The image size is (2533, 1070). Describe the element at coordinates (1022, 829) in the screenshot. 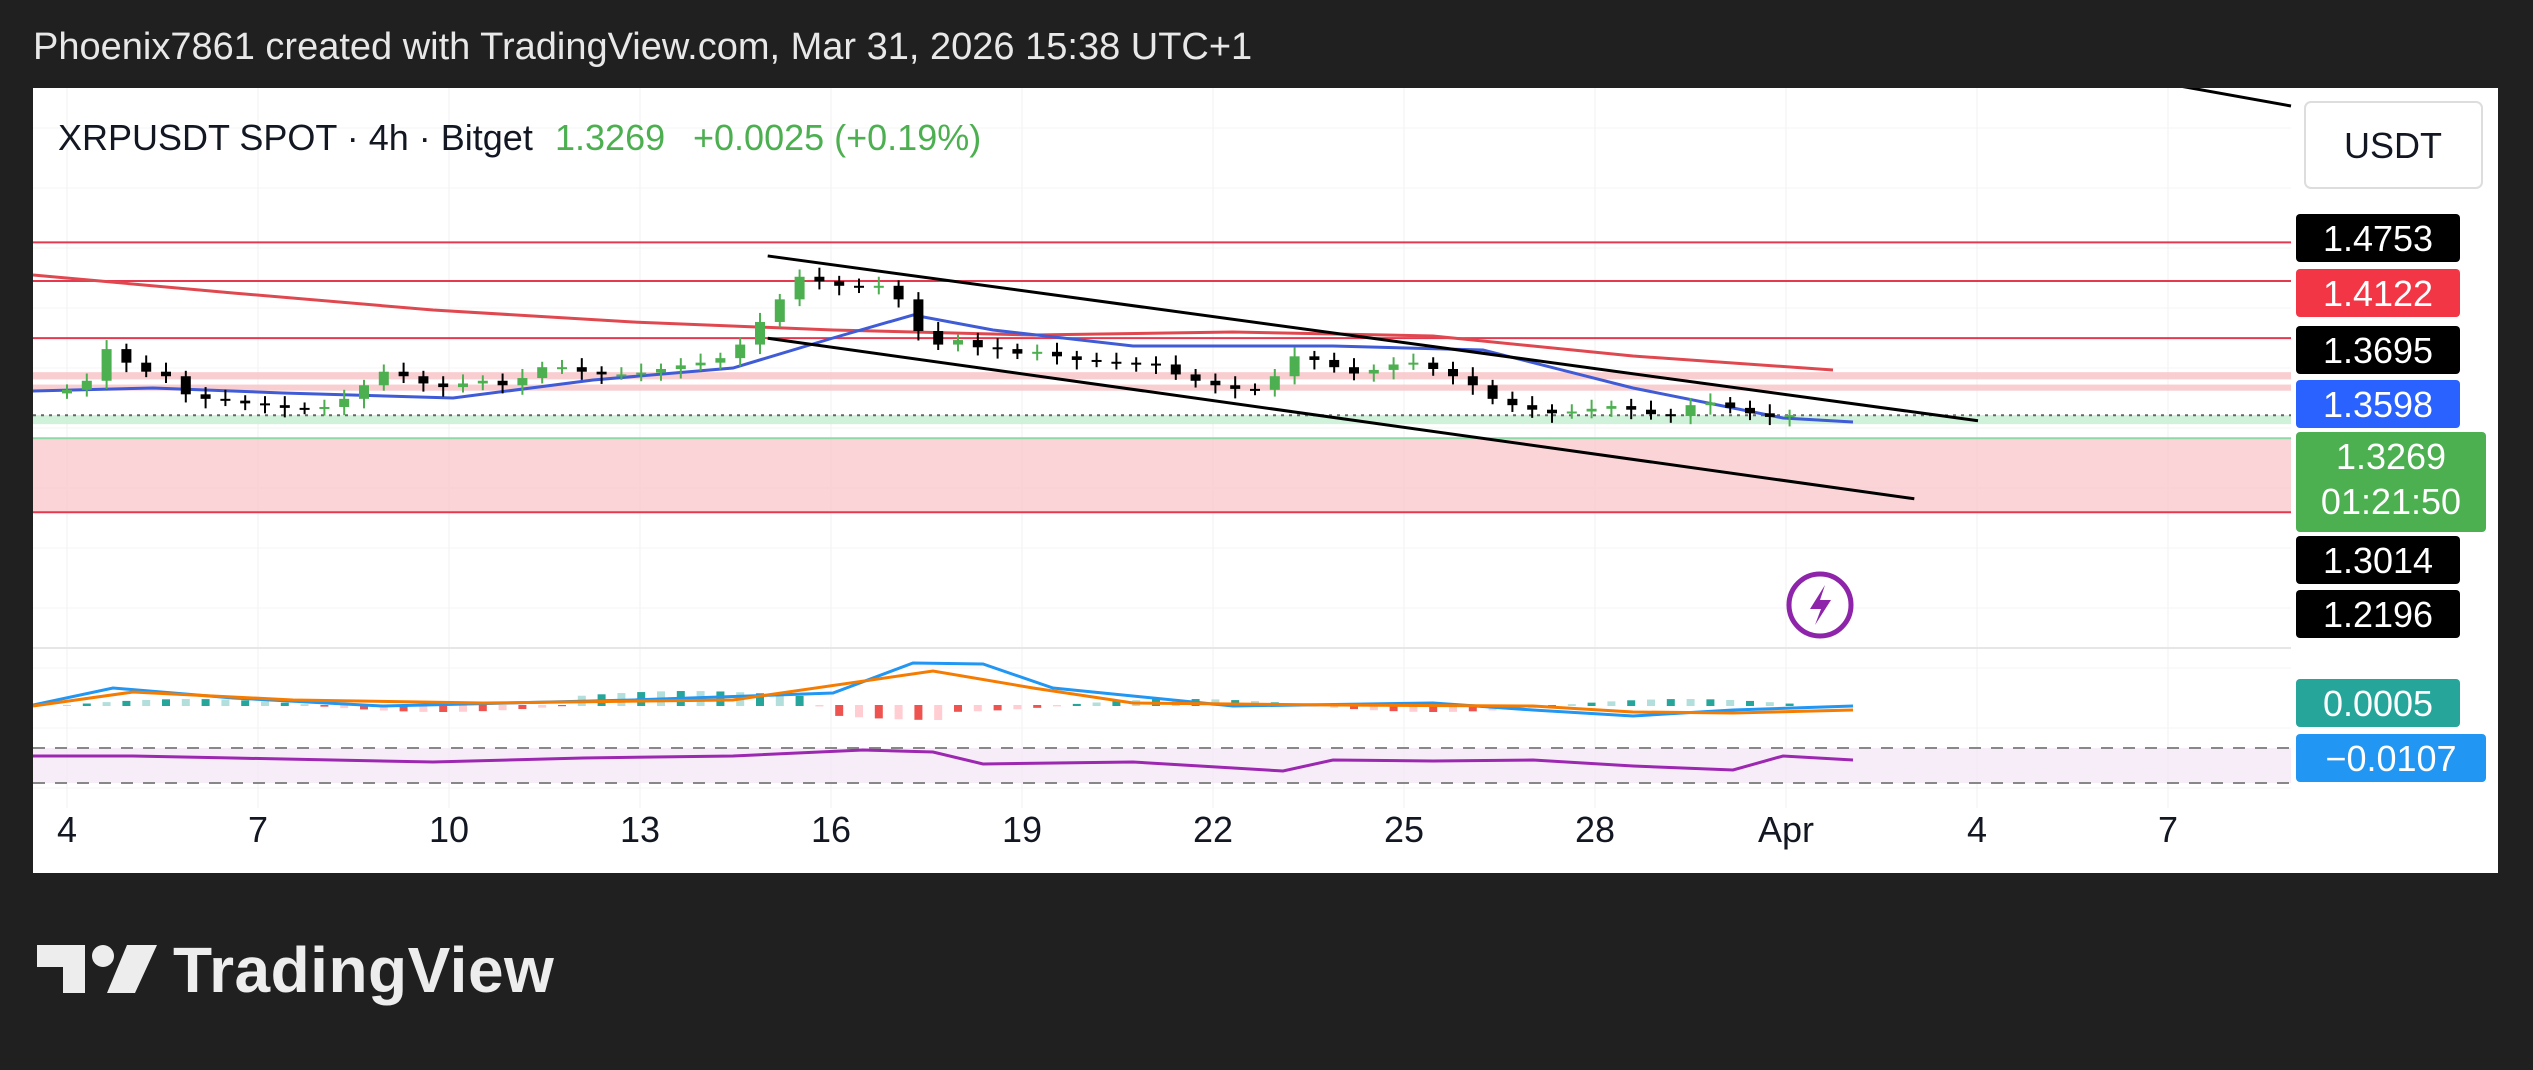

I see `x-tick-label: 19` at that location.